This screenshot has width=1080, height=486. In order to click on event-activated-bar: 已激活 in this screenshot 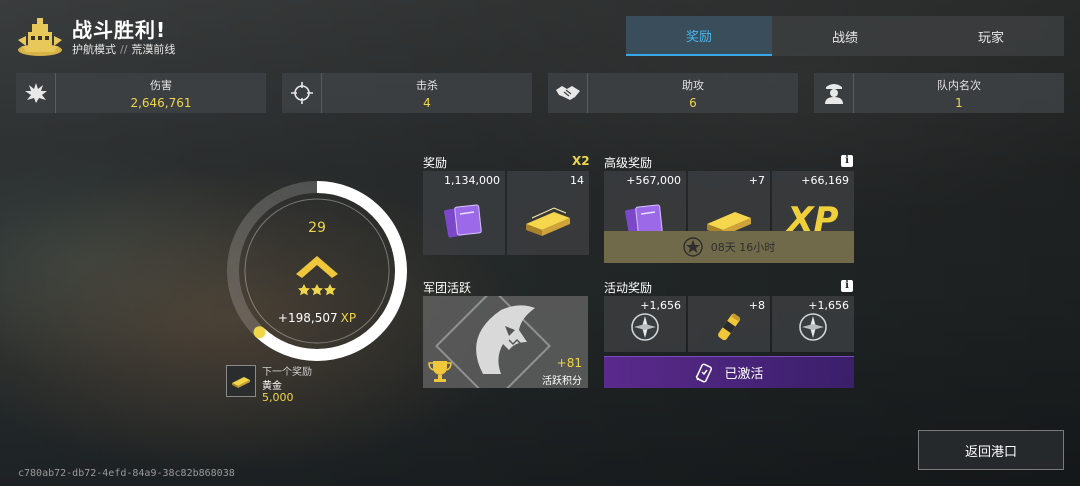, I will do `click(729, 372)`.